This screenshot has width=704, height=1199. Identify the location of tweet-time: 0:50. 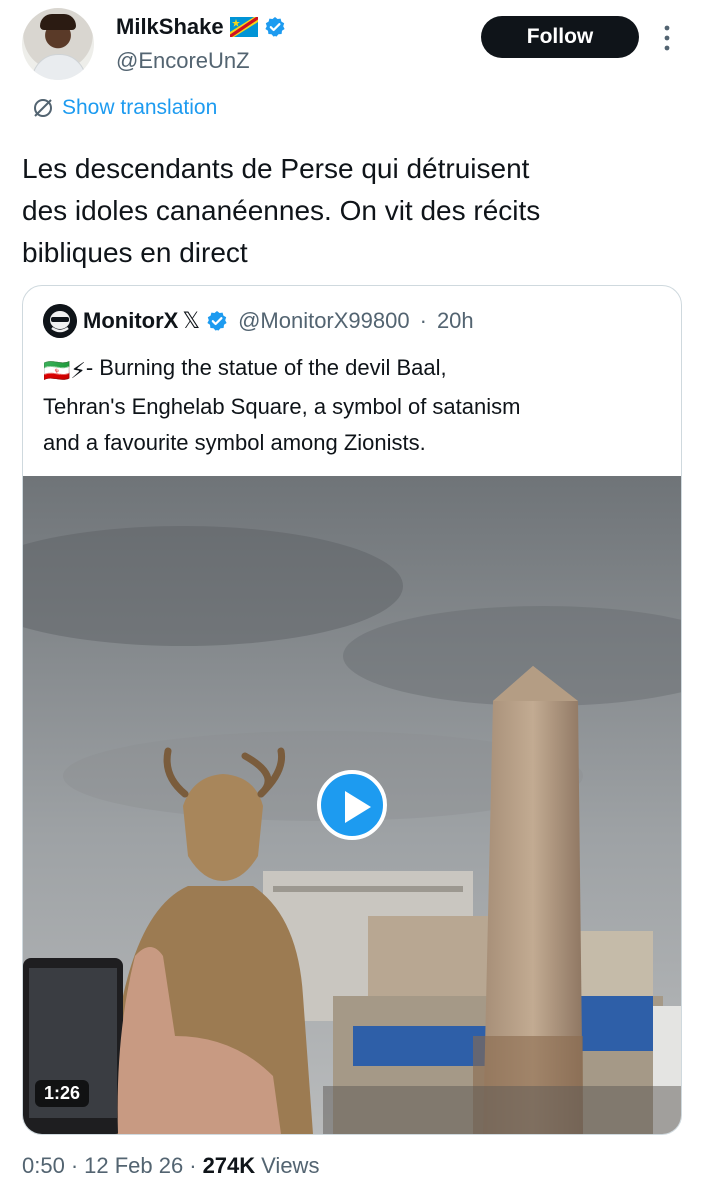
(43, 1166).